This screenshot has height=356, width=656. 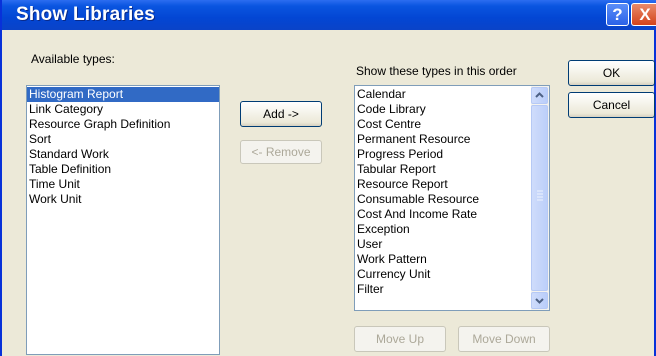 I want to click on cancel-button: Cancel, so click(x=611, y=105).